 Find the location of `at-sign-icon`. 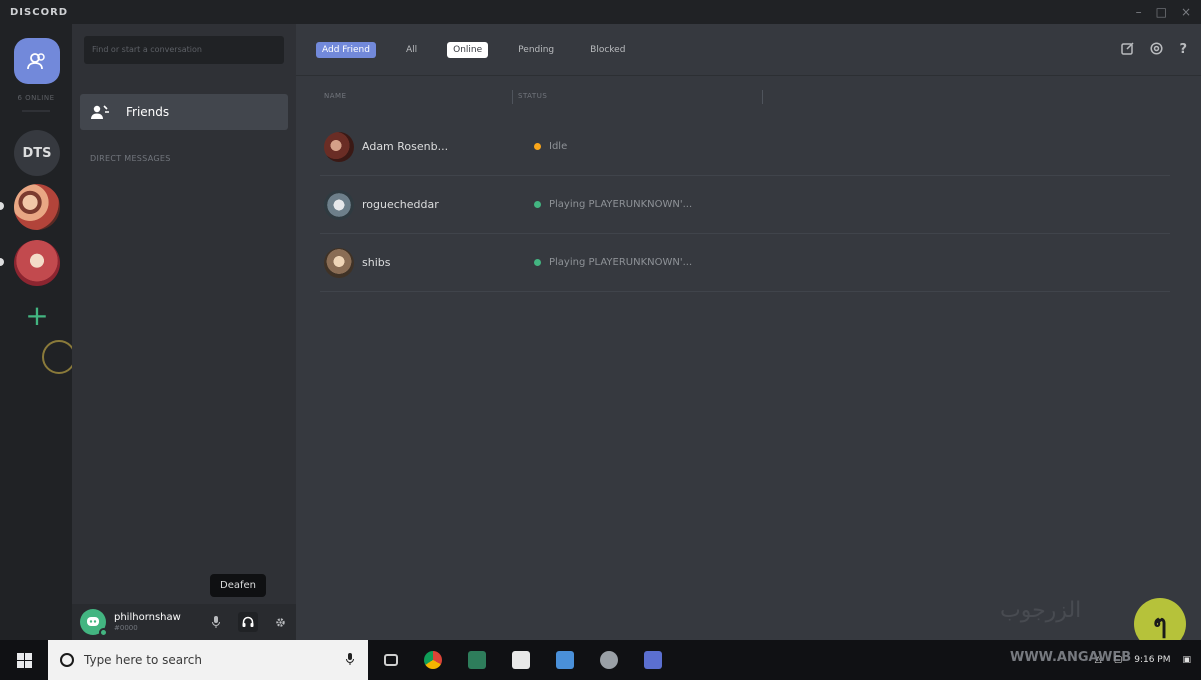

at-sign-icon is located at coordinates (1157, 48).